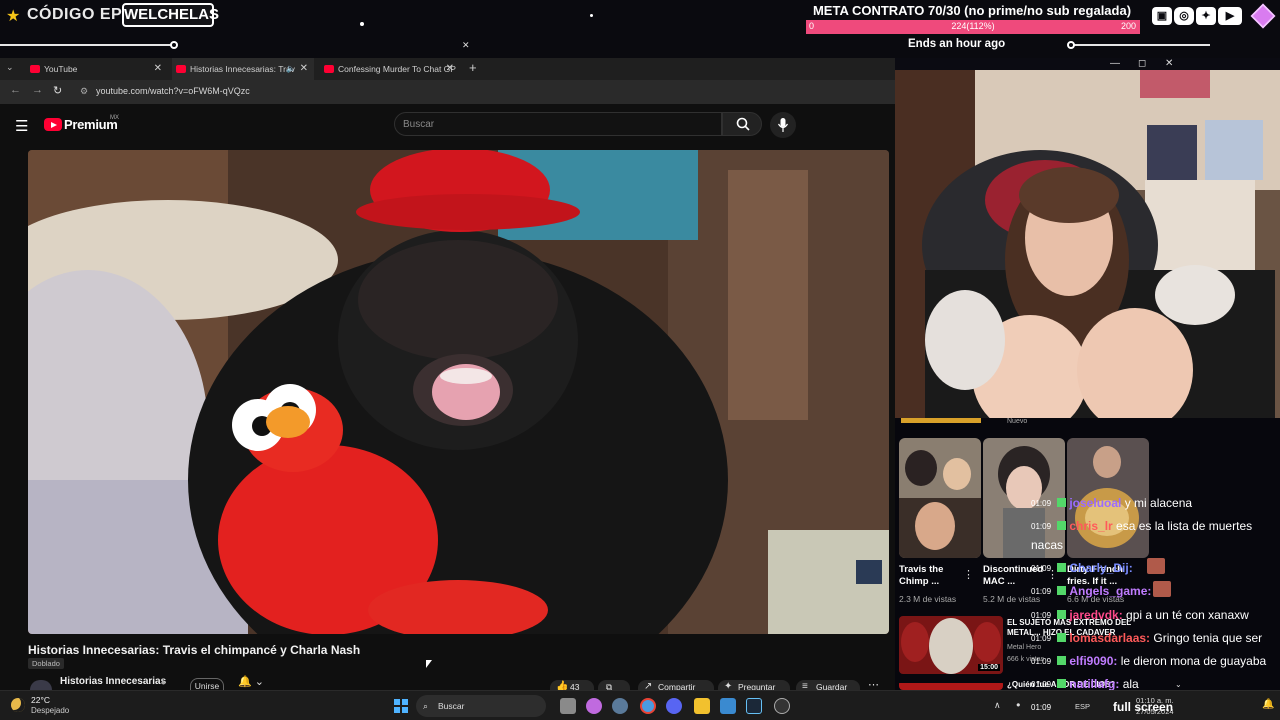  What do you see at coordinates (941, 420) in the screenshot?
I see `sidebar-strip` at bounding box center [941, 420].